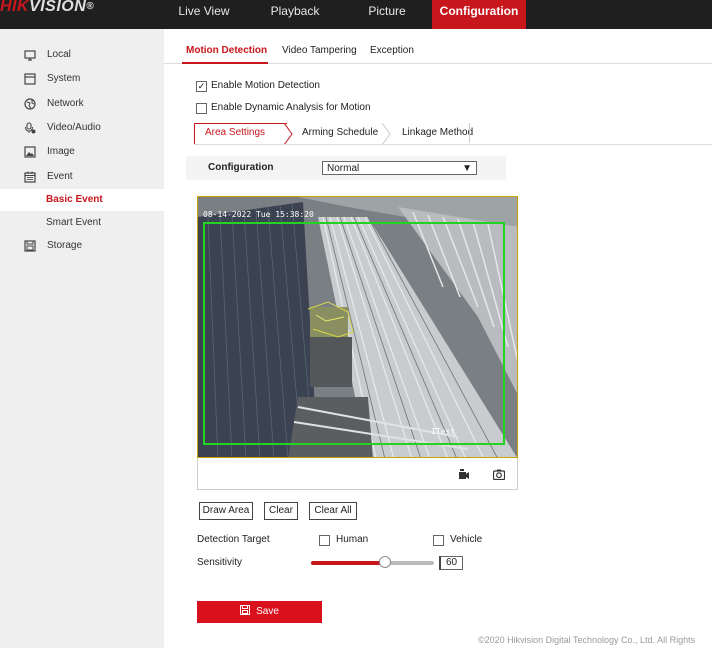  I want to click on hikvision-logo: HIKVISION®, so click(47, 7).